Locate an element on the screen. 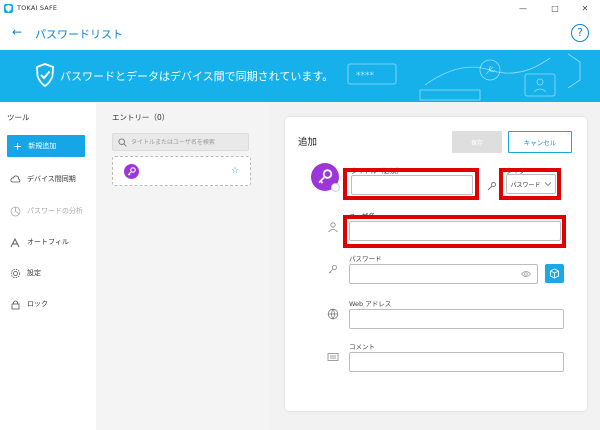  cancel-button: キャンセル is located at coordinates (540, 142).